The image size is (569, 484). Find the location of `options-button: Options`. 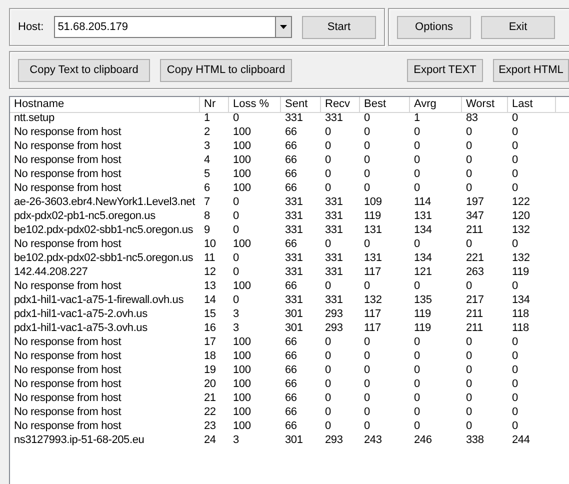

options-button: Options is located at coordinates (434, 27).